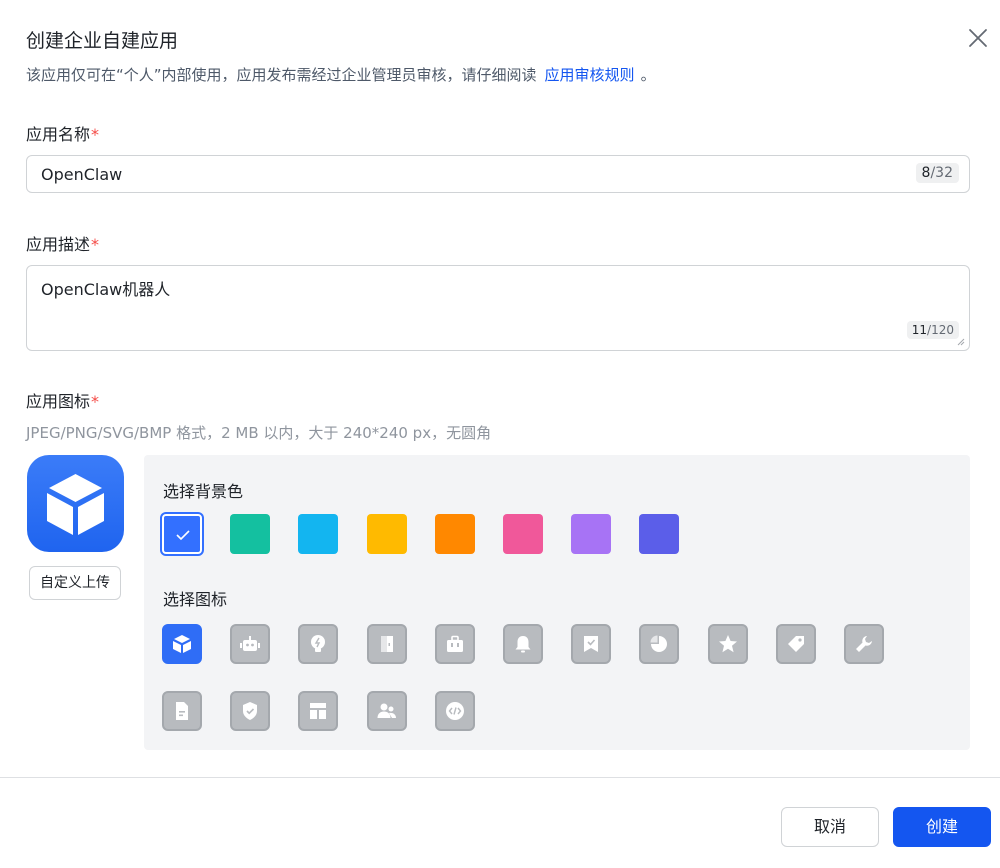 The height and width of the screenshot is (868, 1000). I want to click on icon-option-document, so click(182, 711).